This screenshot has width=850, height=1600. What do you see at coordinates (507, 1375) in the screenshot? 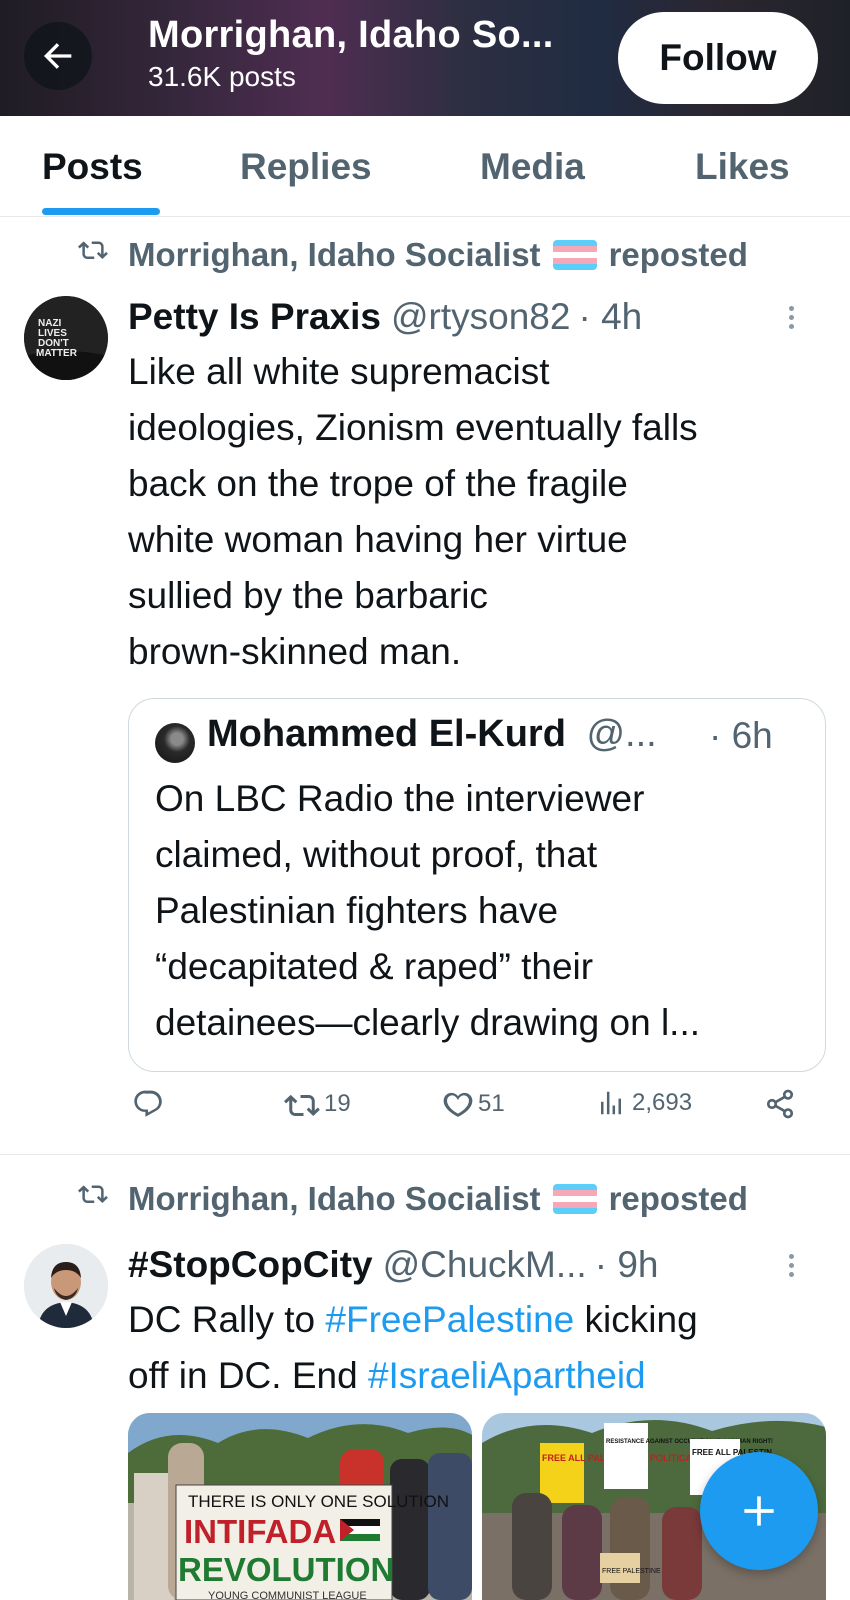
I see `hashtag-link: #IsraeliApartheid` at bounding box center [507, 1375].